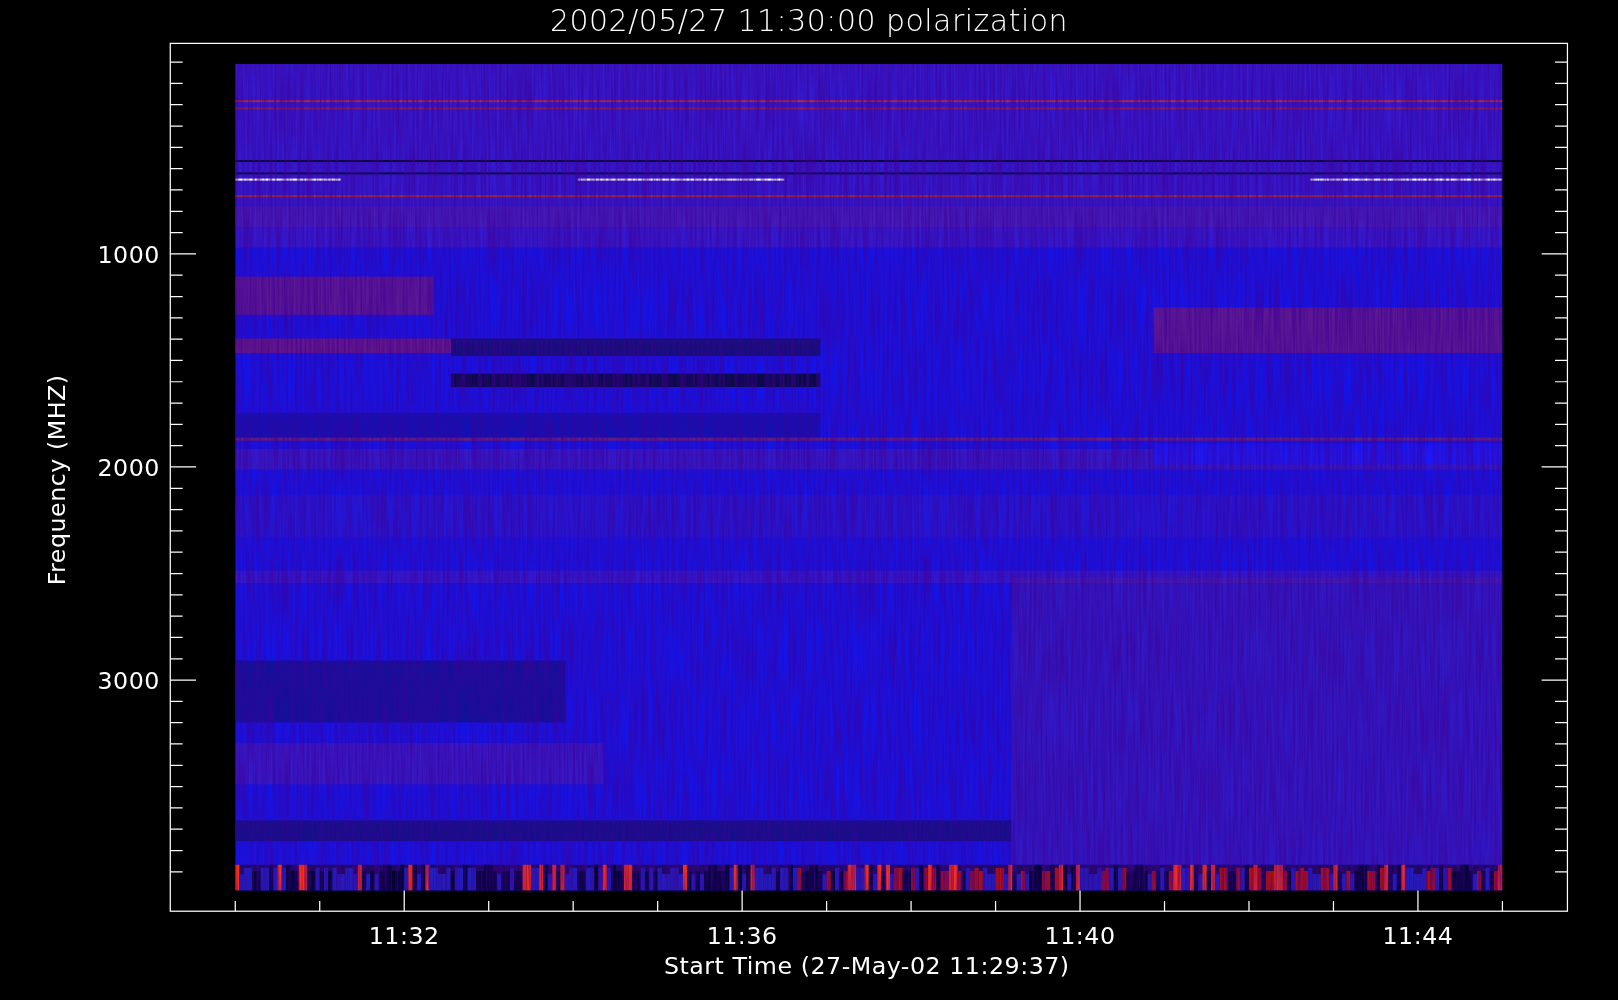 The image size is (1618, 1000). I want to click on x-tick-label: 11:44, so click(1418, 936).